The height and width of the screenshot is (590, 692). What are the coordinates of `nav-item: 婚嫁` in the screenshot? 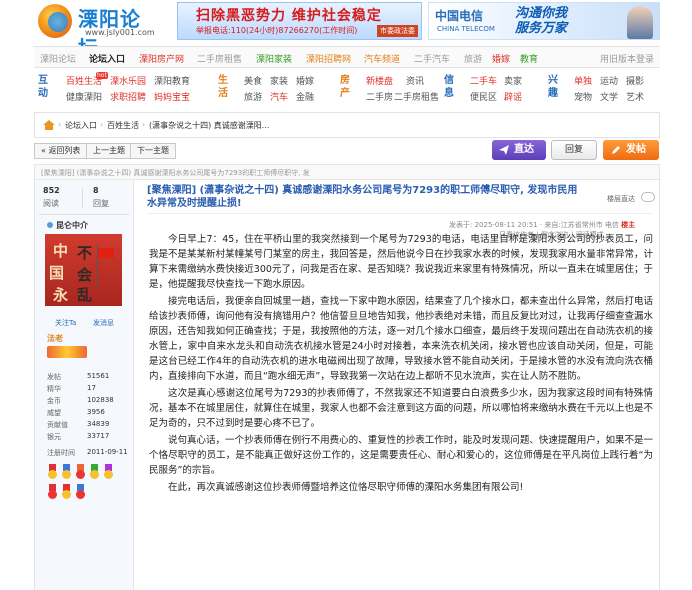 It's located at (501, 58).